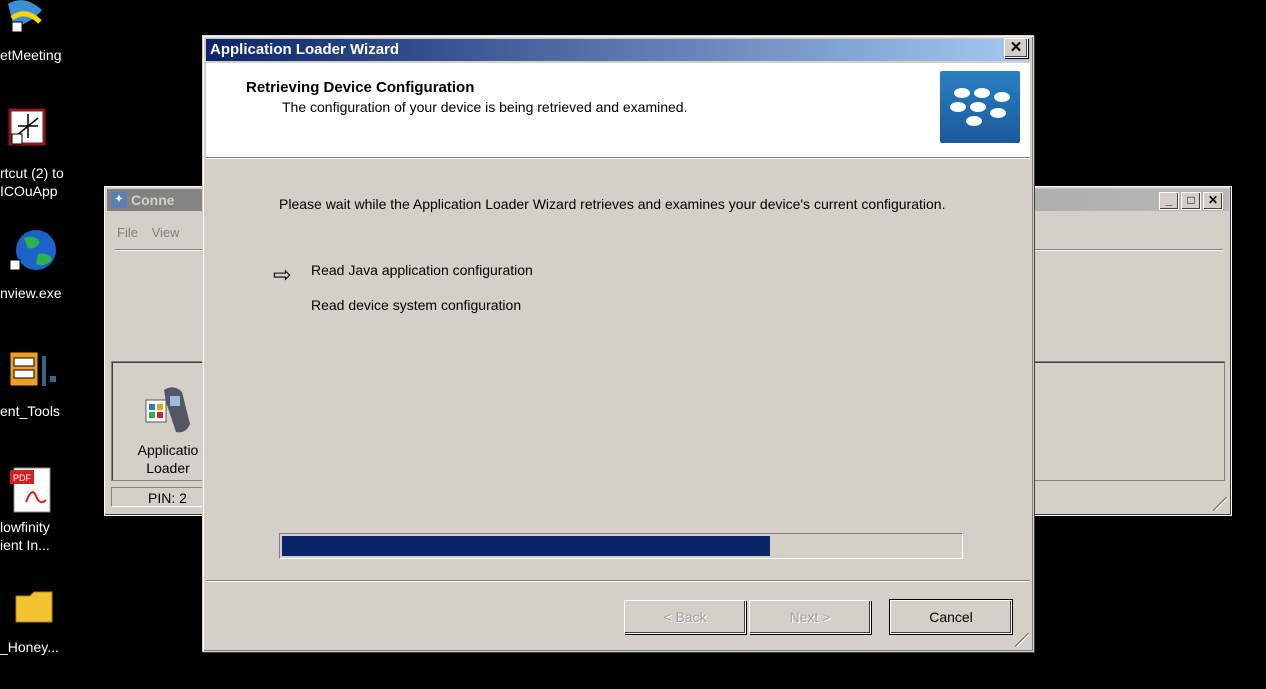 The image size is (1266, 689). What do you see at coordinates (29, 191) in the screenshot?
I see `desktop-icon-label-line2: ICOuApp` at bounding box center [29, 191].